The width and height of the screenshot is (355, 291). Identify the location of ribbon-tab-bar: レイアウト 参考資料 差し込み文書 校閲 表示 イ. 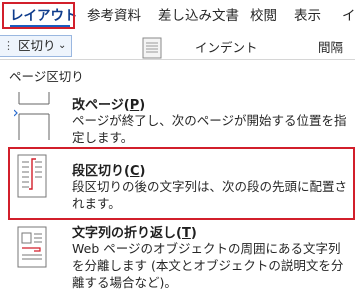
(177, 16).